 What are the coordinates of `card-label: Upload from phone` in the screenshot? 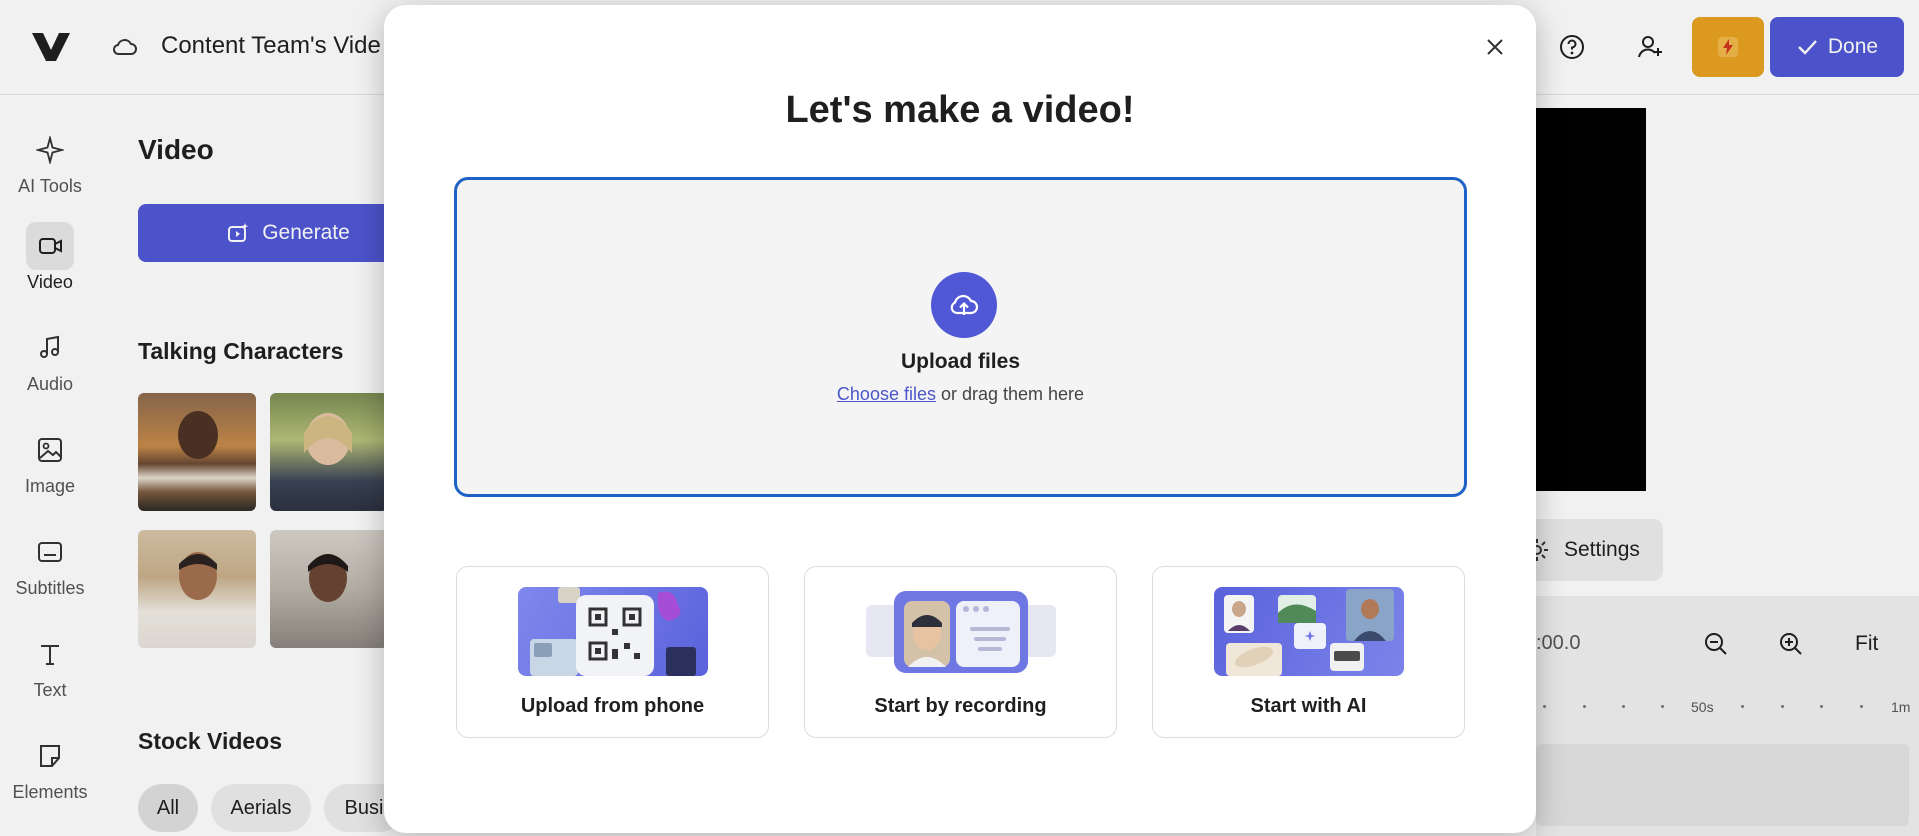 It's located at (612, 706).